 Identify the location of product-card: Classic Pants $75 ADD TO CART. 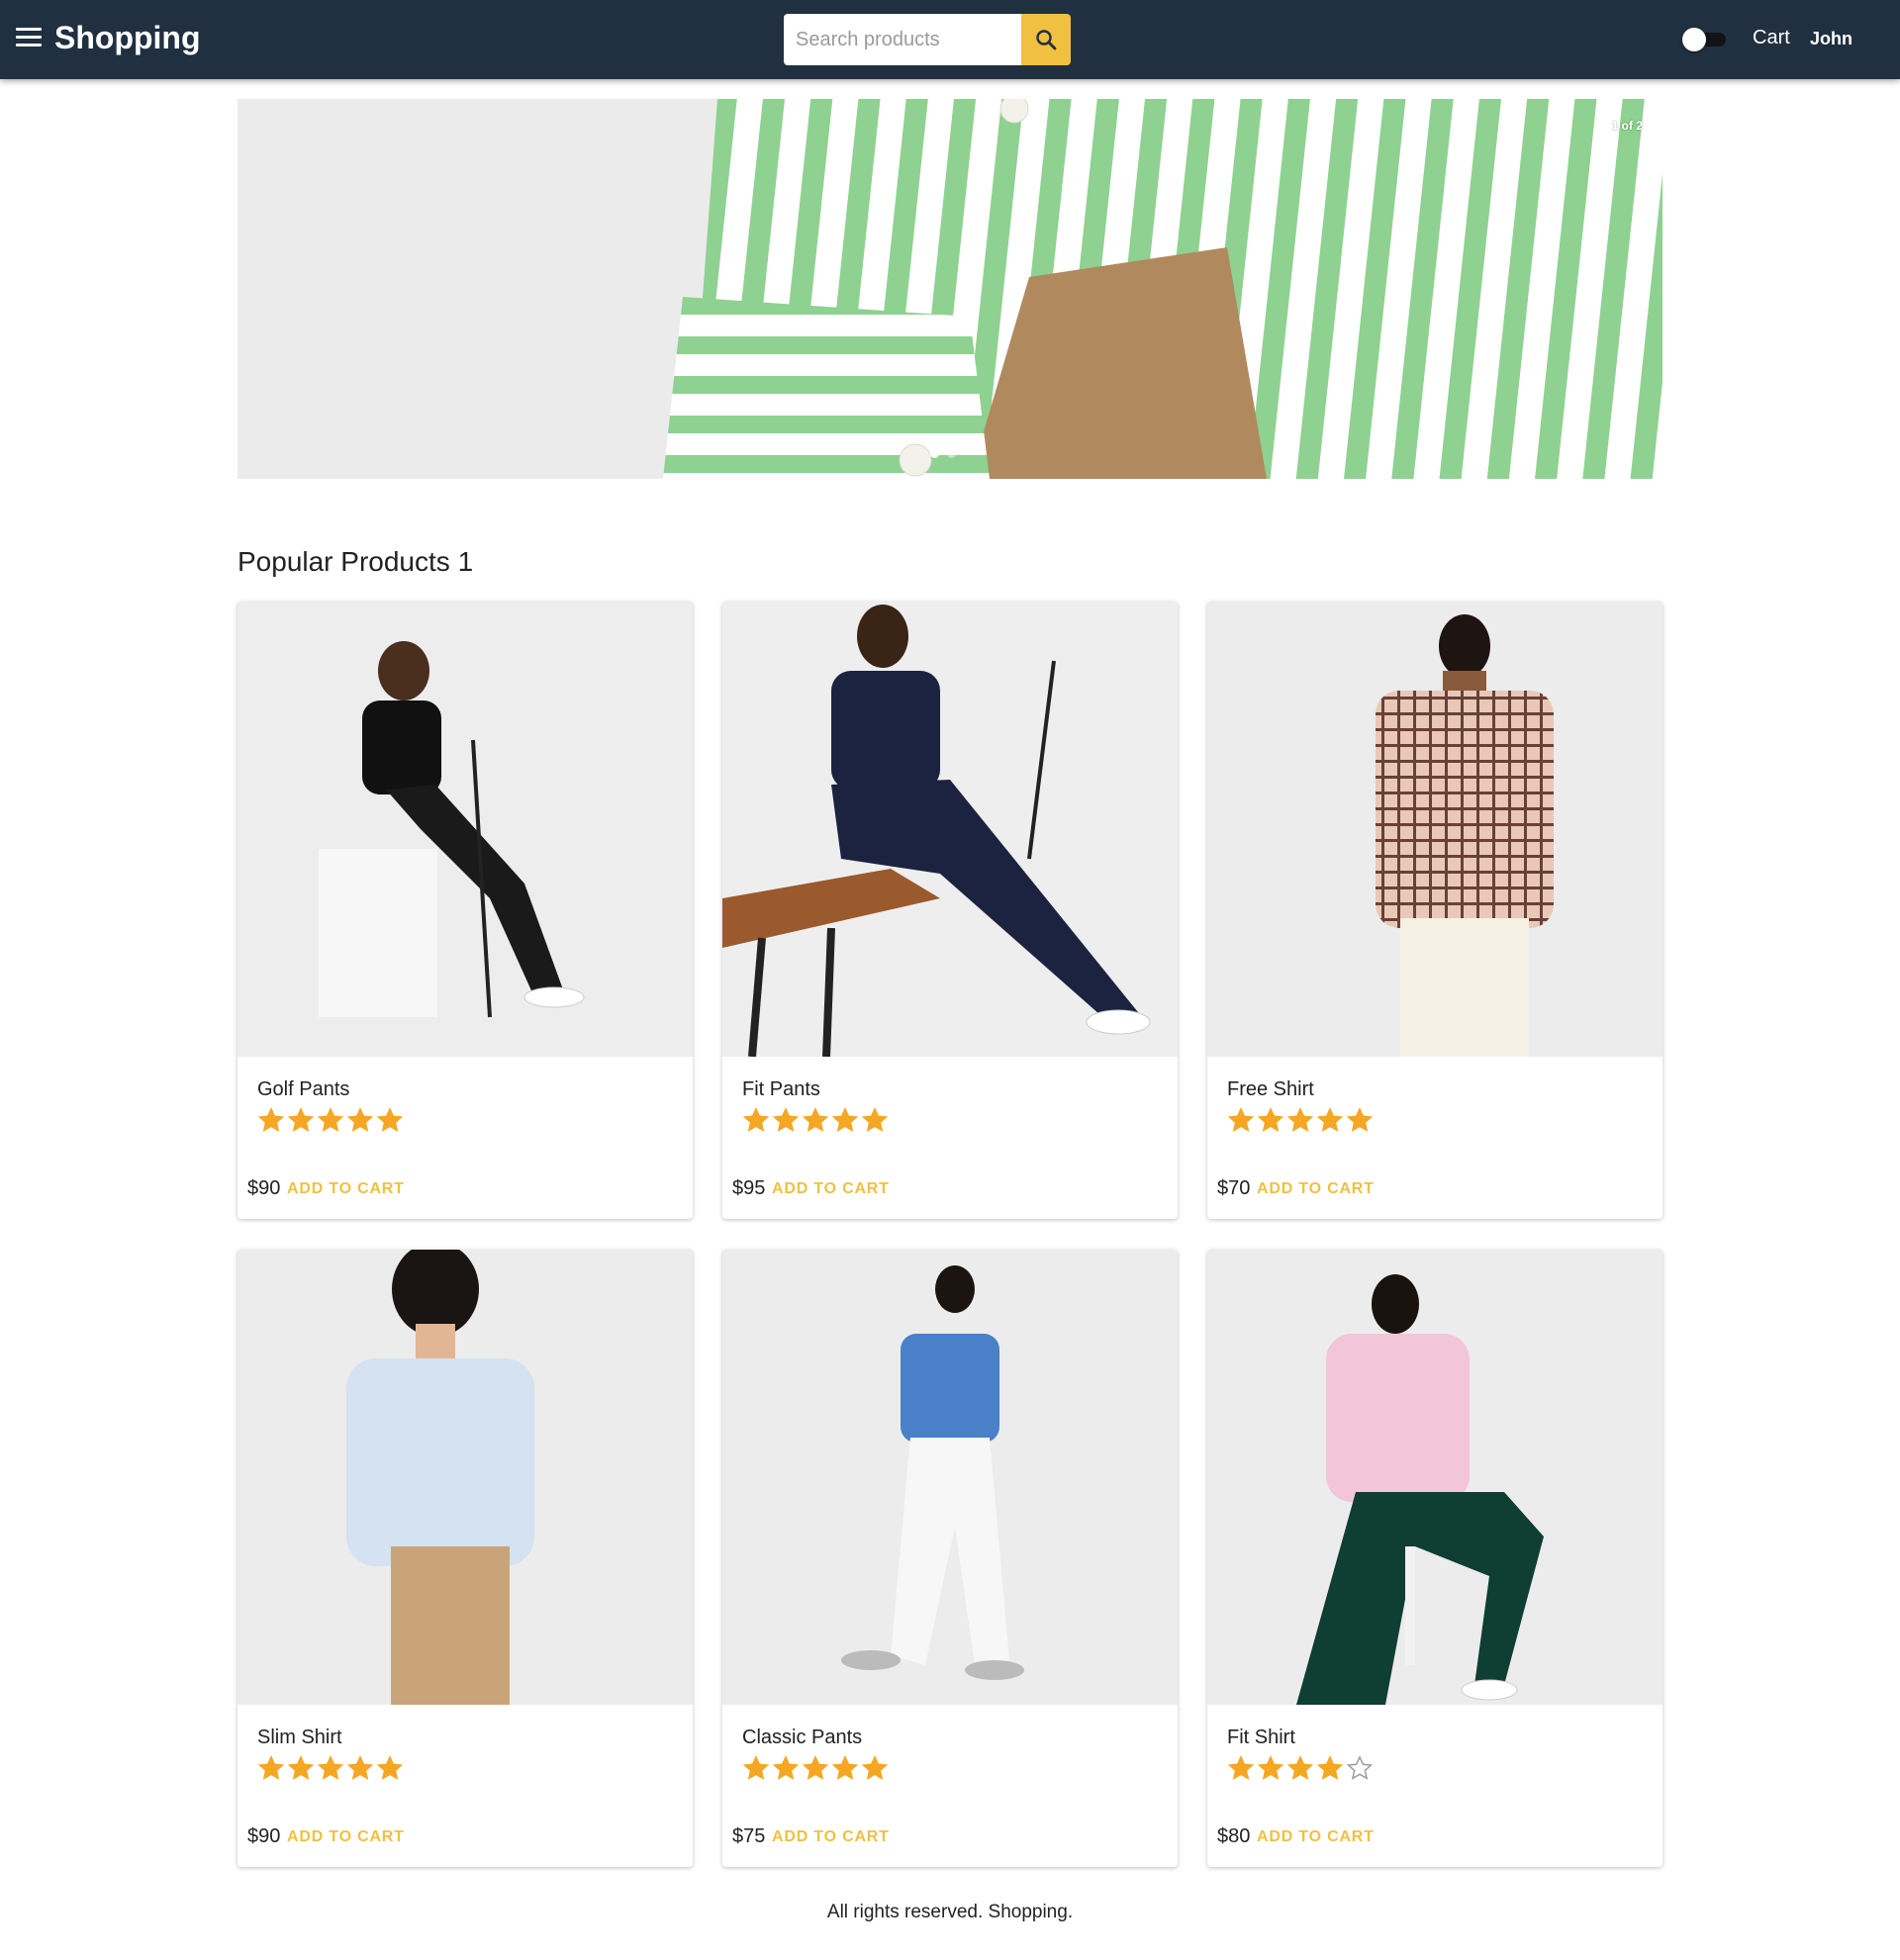
(950, 1558).